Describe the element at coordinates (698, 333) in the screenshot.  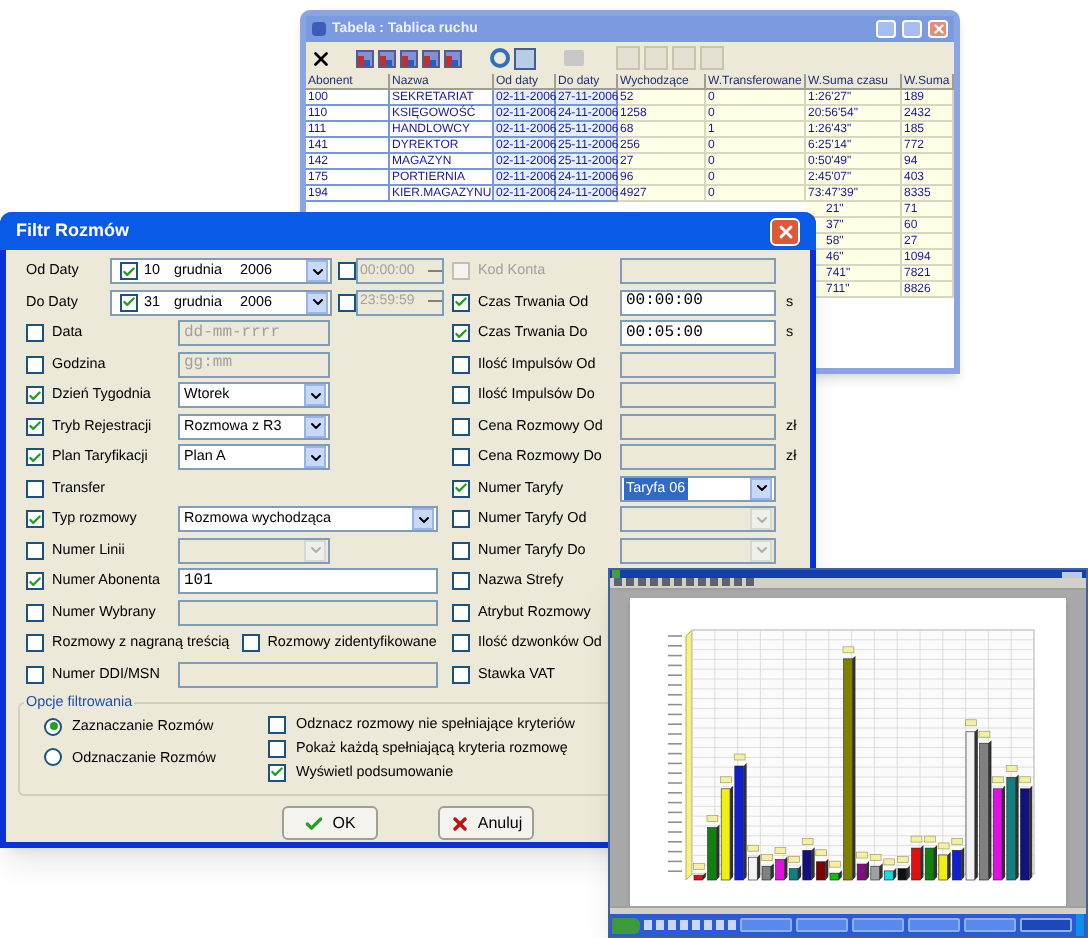
I see `input-field: 00:05:00` at that location.